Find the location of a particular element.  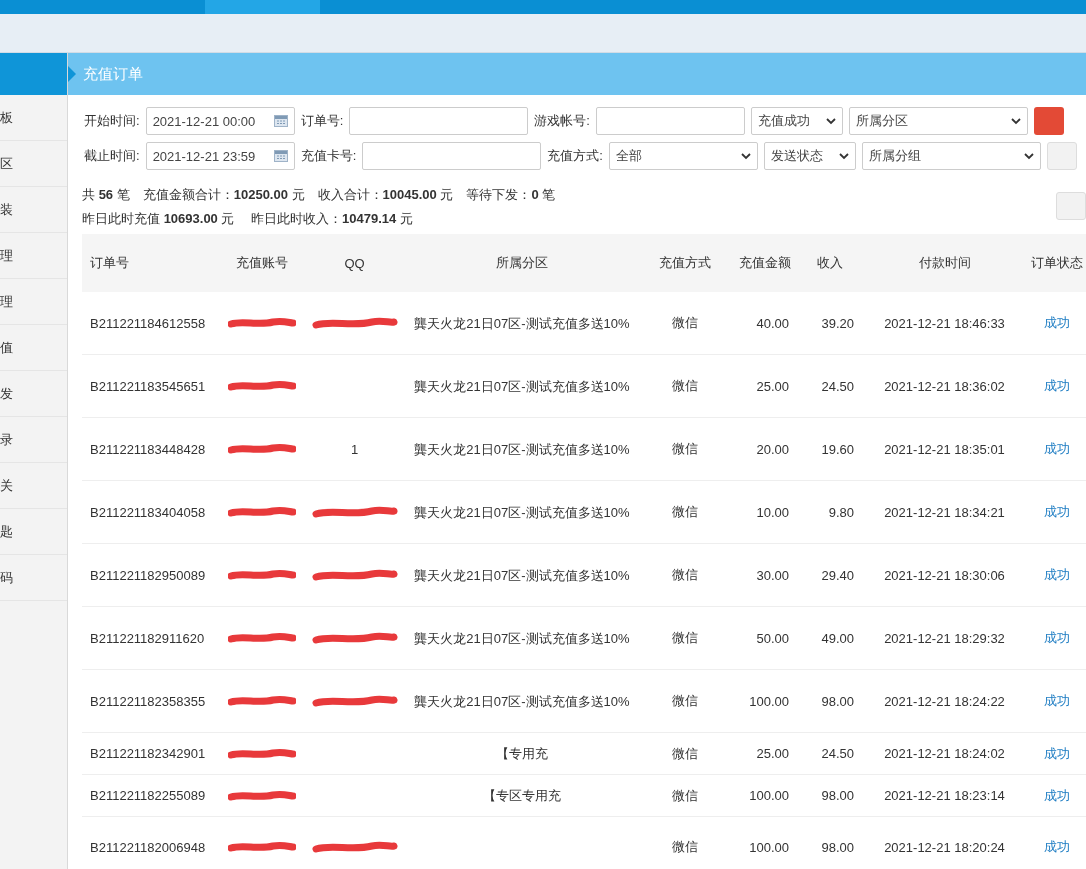

table-cell-text: 2021-12-21 18:29:32 is located at coordinates (944, 638).